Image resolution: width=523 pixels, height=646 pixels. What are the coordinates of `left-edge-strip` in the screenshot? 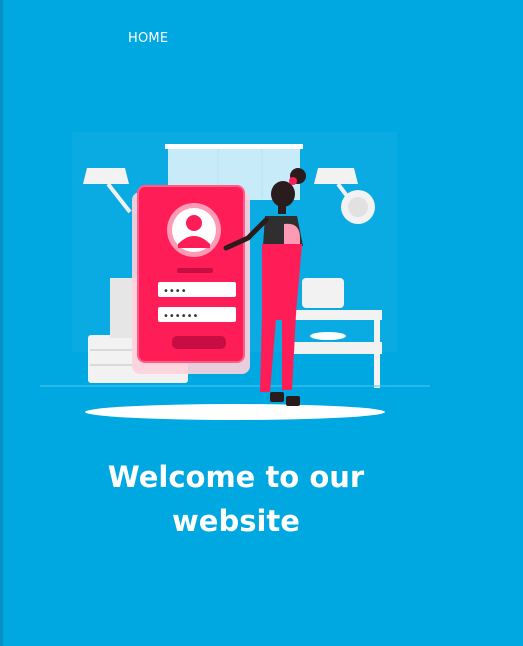 It's located at (1, 323).